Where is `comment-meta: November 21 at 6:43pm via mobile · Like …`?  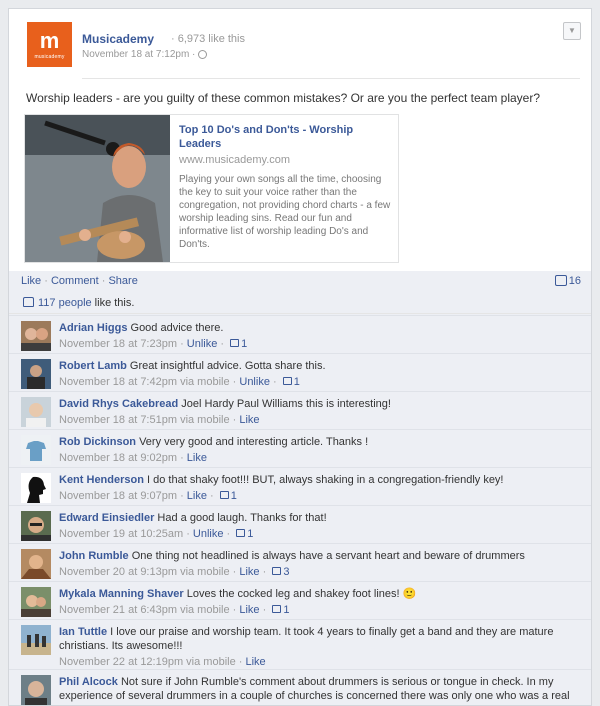
comment-meta: November 21 at 6:43pm via mobile · Like … is located at coordinates (174, 610).